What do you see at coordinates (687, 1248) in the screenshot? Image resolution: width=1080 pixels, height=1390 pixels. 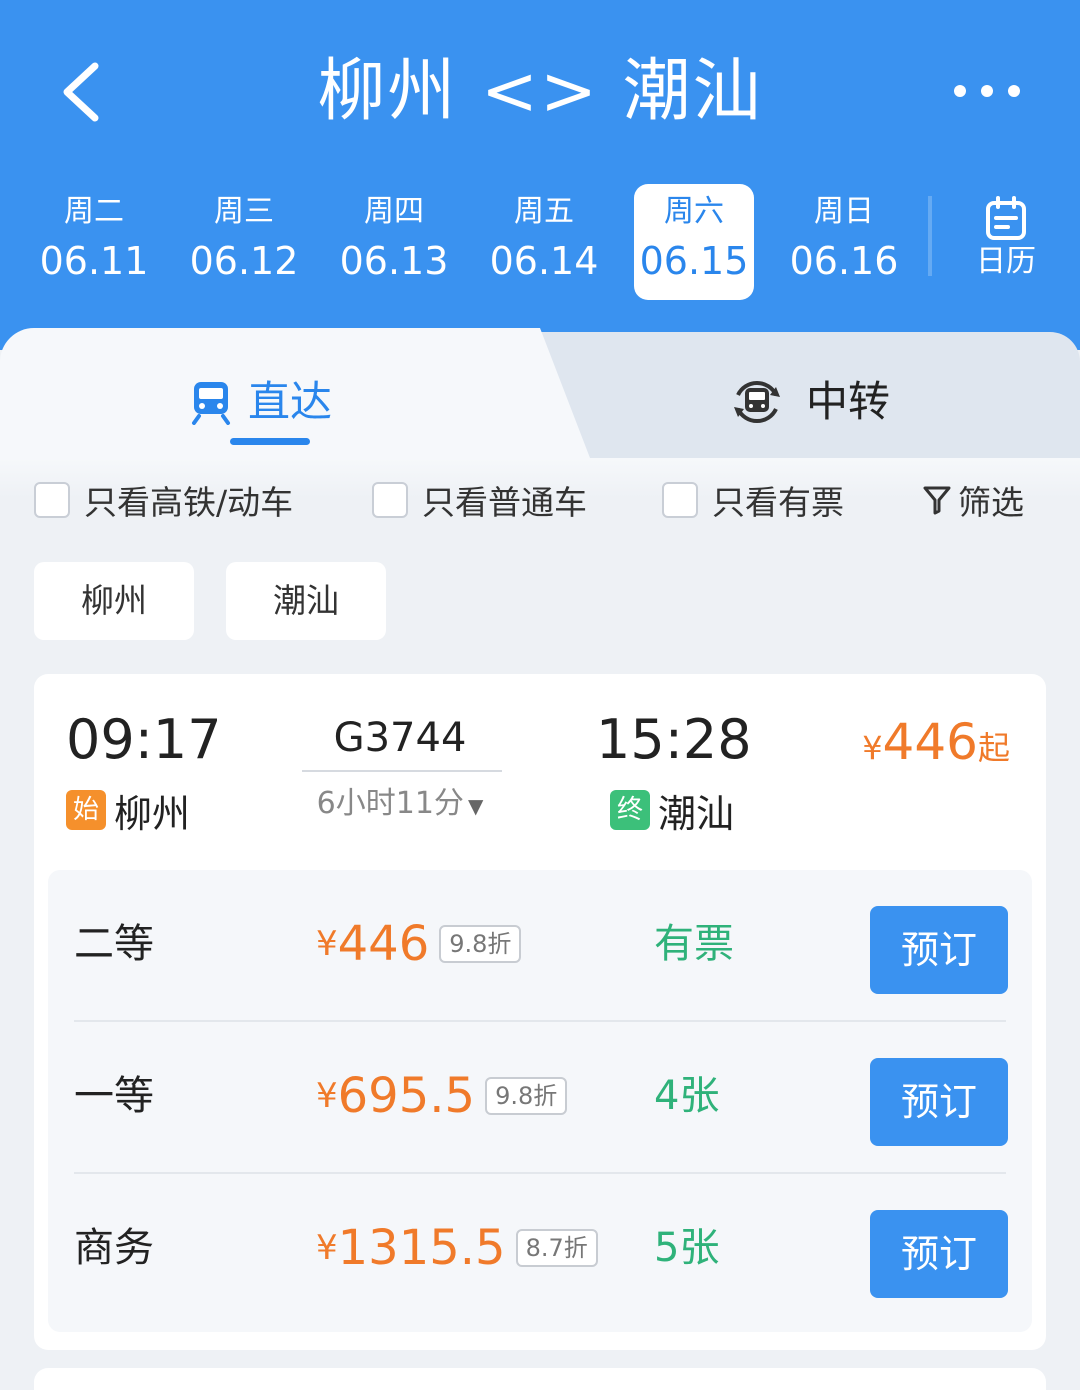 I see `seat-availability: 5张` at bounding box center [687, 1248].